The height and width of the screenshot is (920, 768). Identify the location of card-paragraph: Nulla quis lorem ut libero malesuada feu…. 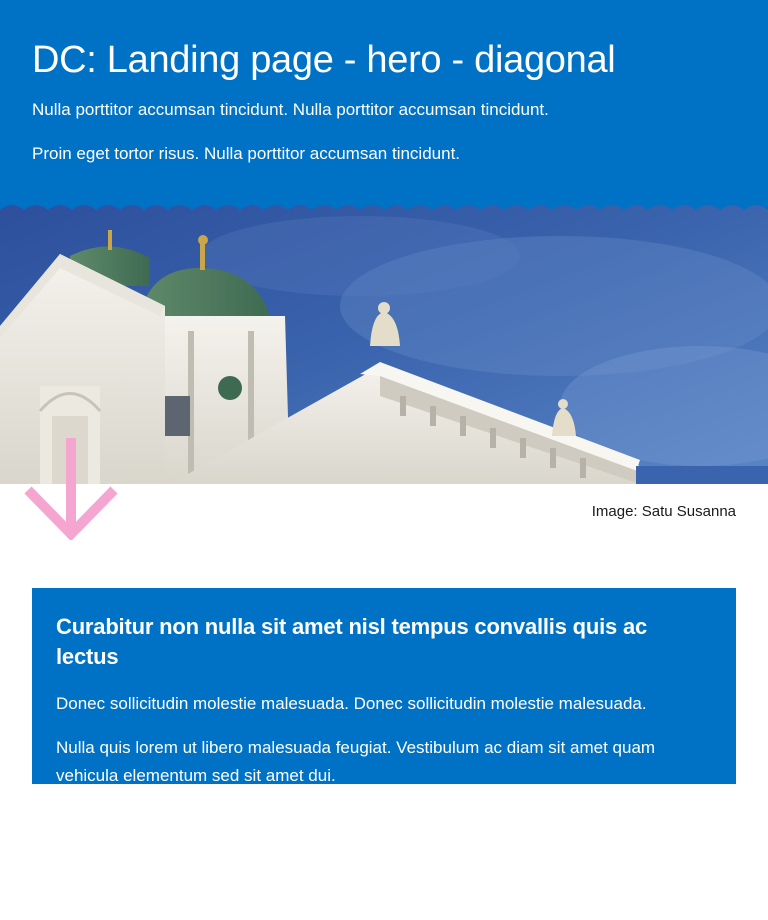
(356, 761).